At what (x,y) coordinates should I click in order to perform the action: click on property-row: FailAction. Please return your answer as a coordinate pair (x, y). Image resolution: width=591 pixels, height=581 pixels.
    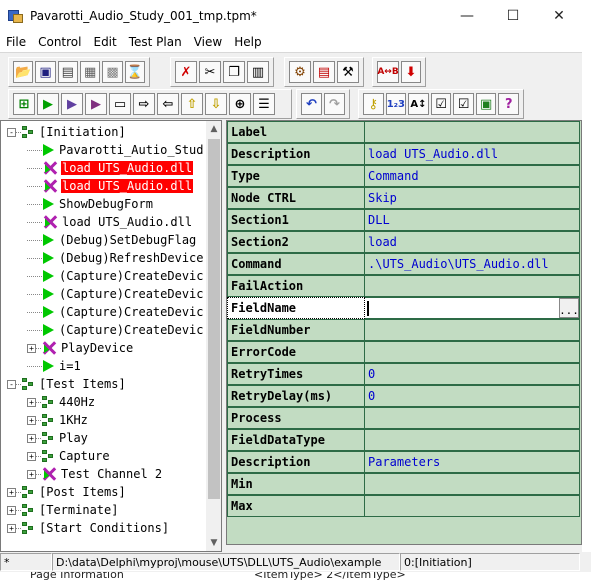
    Looking at the image, I should click on (403, 286).